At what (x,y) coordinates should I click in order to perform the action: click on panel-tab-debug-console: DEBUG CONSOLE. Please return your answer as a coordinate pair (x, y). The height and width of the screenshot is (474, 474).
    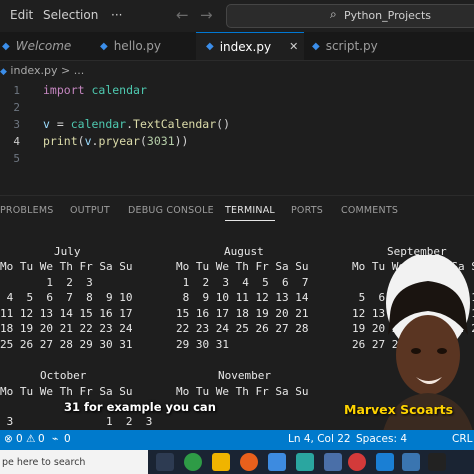
    Looking at the image, I should click on (171, 210).